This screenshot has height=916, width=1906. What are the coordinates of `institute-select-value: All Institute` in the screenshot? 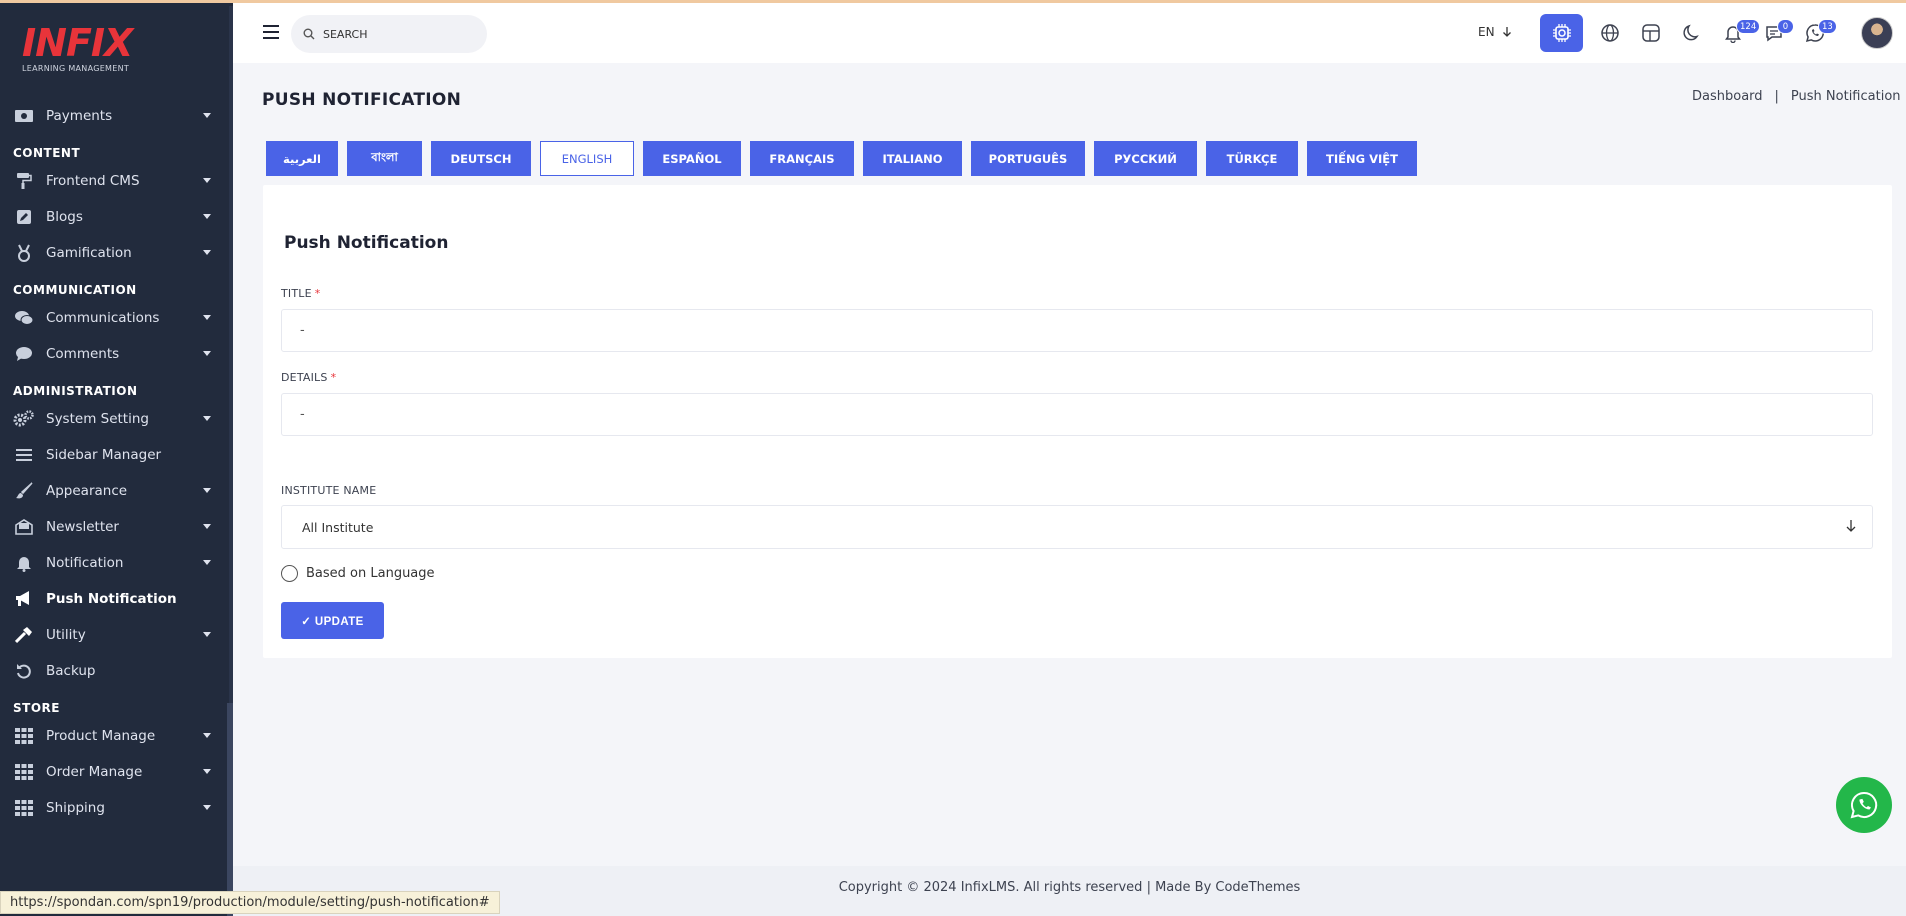 It's located at (338, 527).